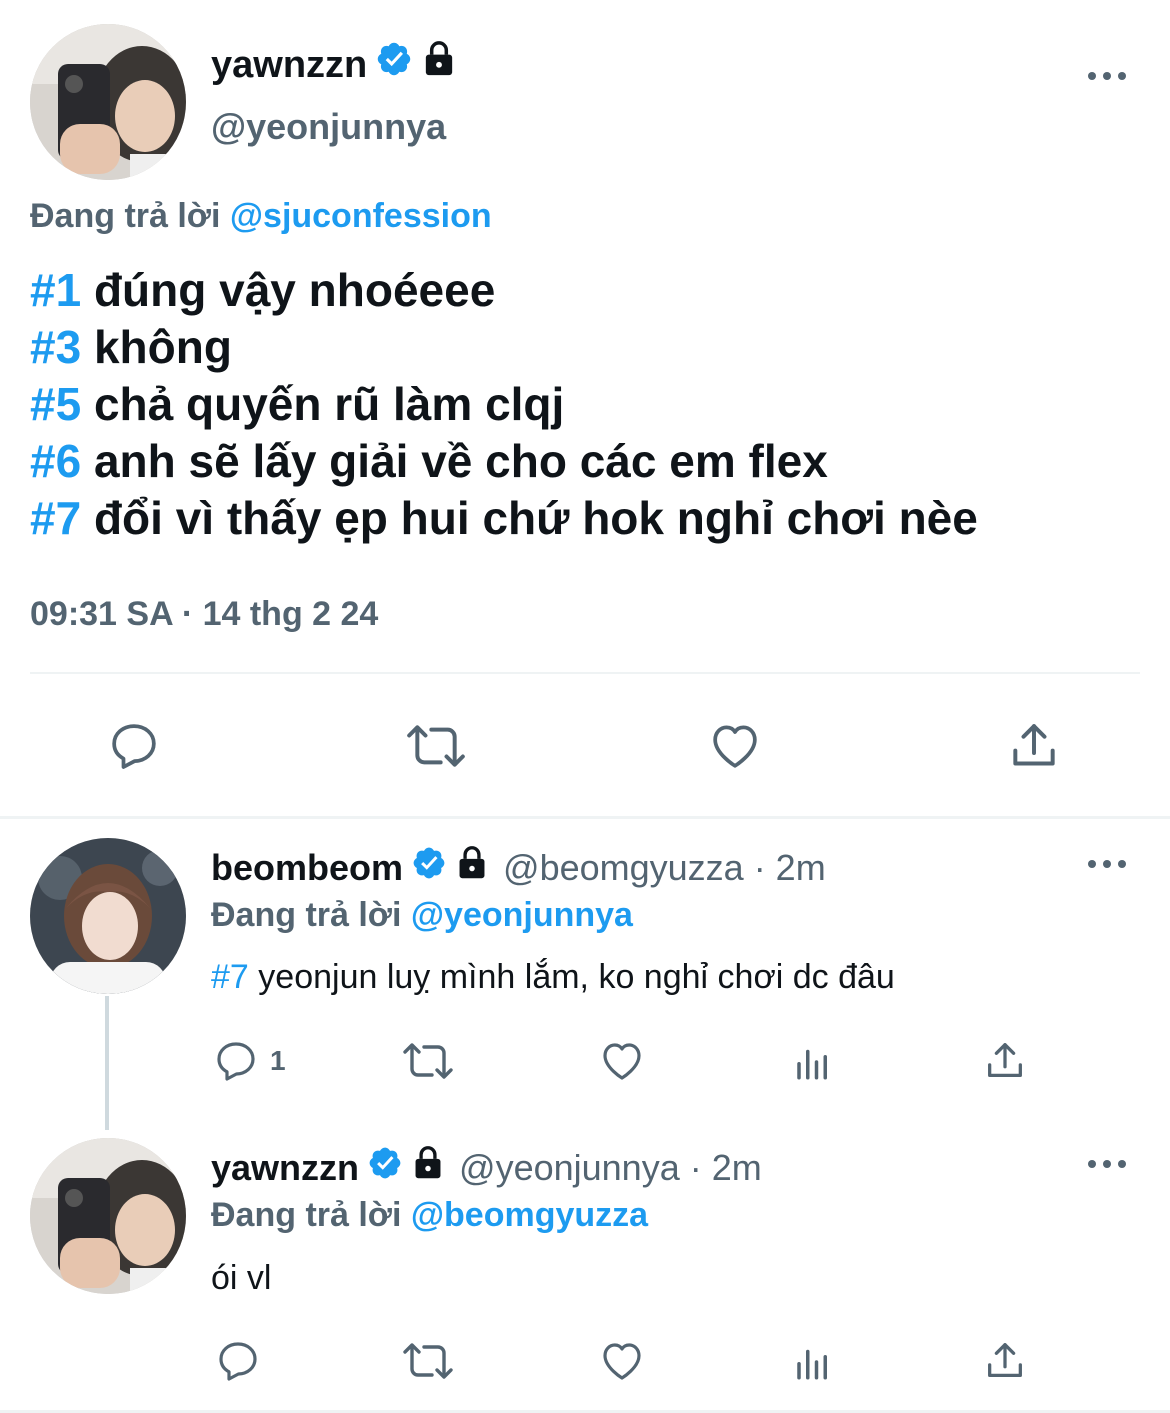 The height and width of the screenshot is (1413, 1170). I want to click on hashtag-link: #6, so click(55, 461).